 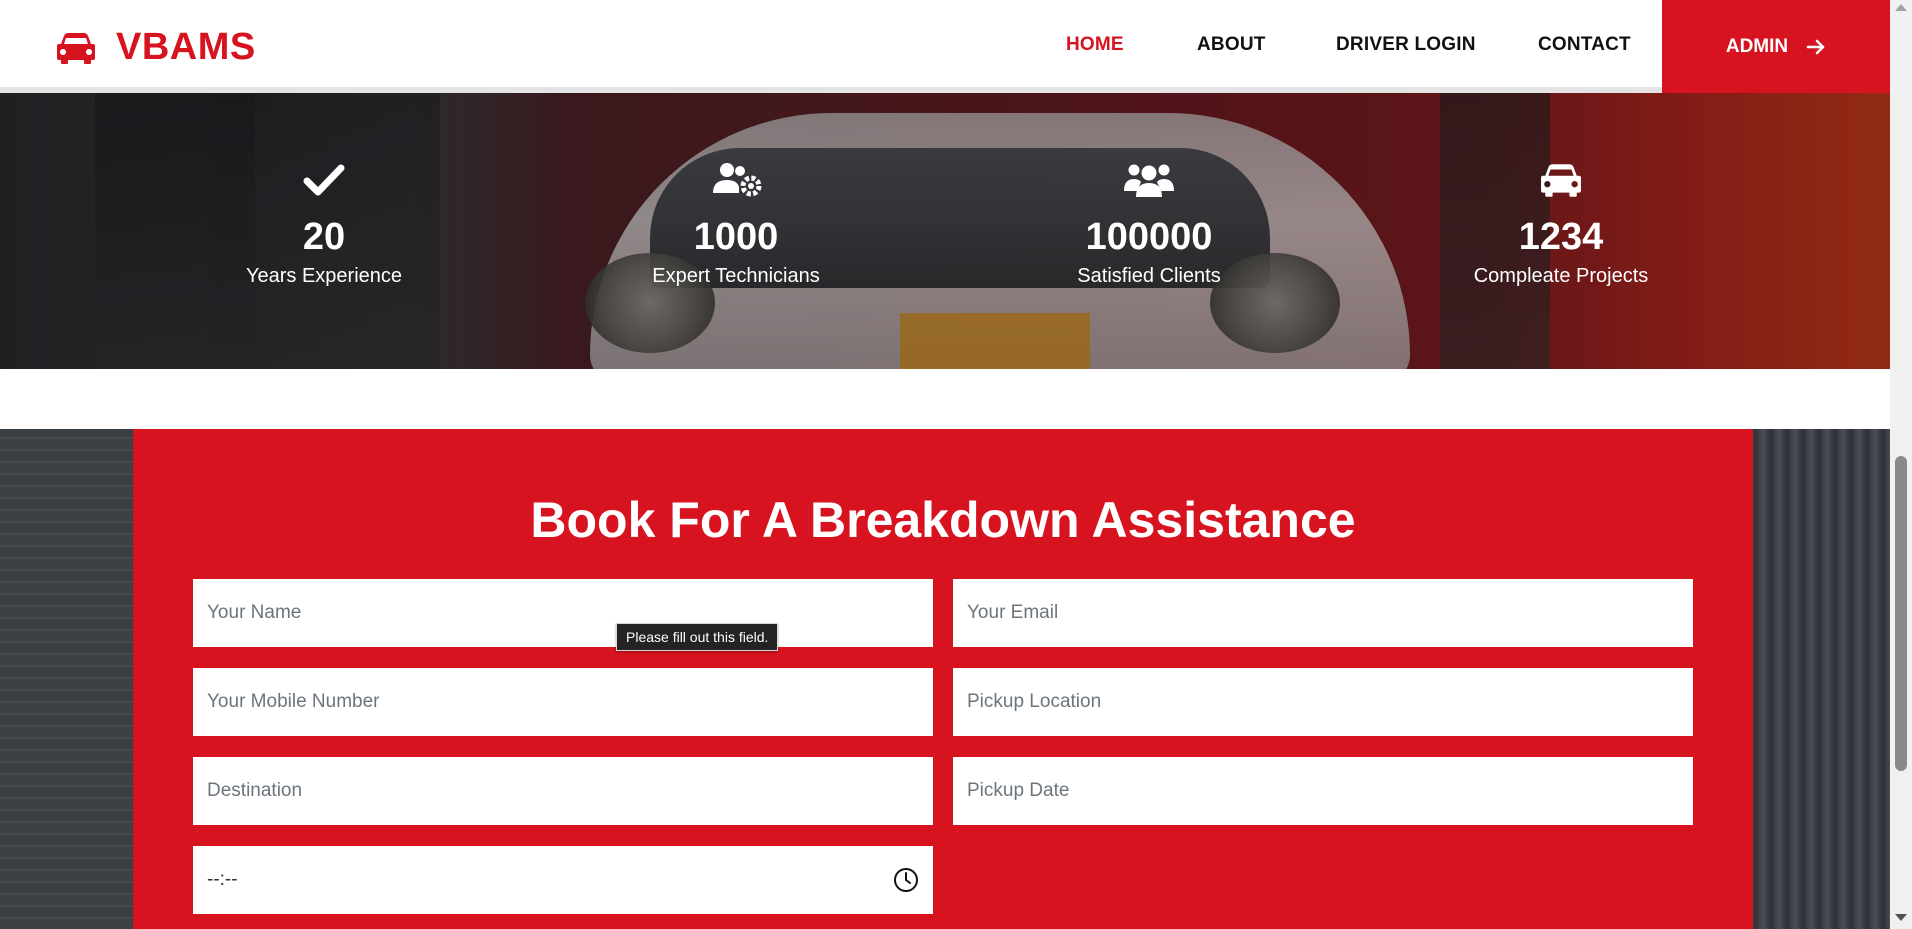 I want to click on pickup-time-input: --:--, so click(x=563, y=880).